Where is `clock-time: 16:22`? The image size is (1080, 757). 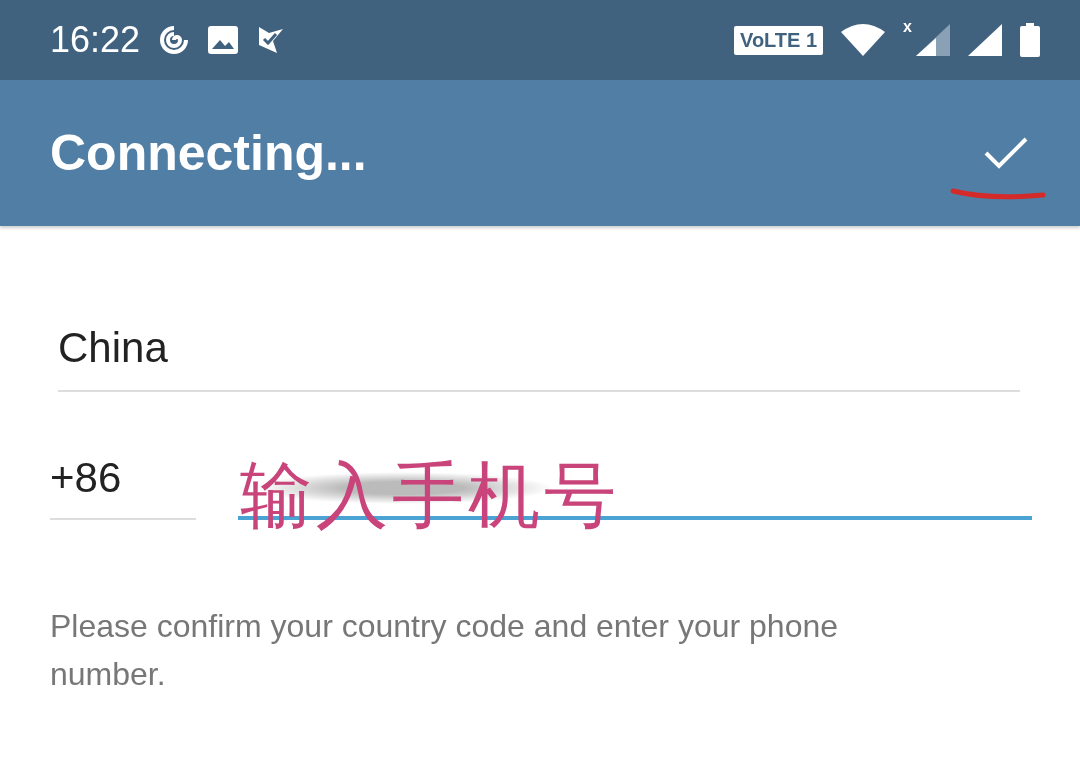 clock-time: 16:22 is located at coordinates (95, 40).